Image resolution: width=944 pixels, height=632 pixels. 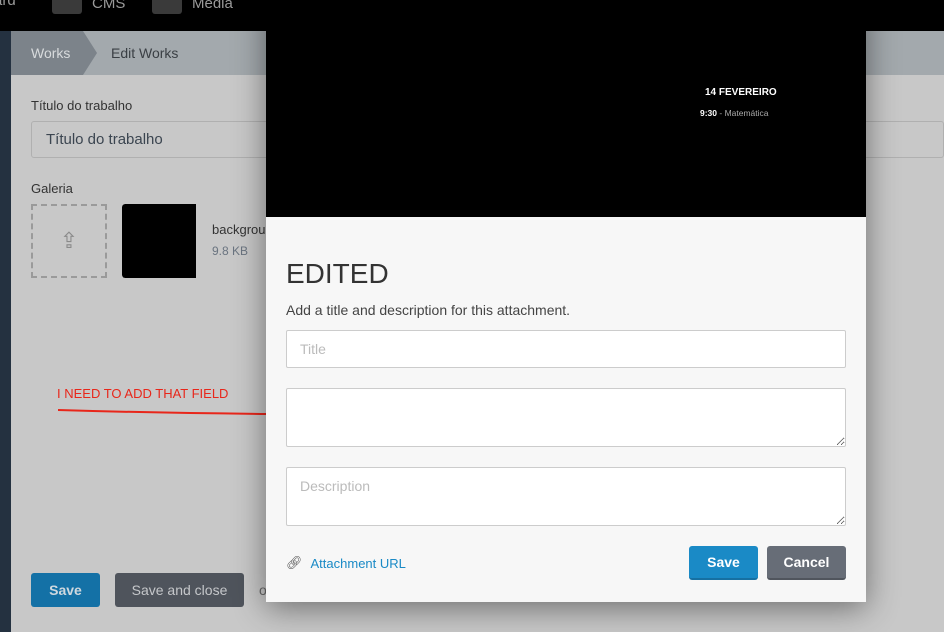 I want to click on file-thumbnail, so click(x=159, y=241).